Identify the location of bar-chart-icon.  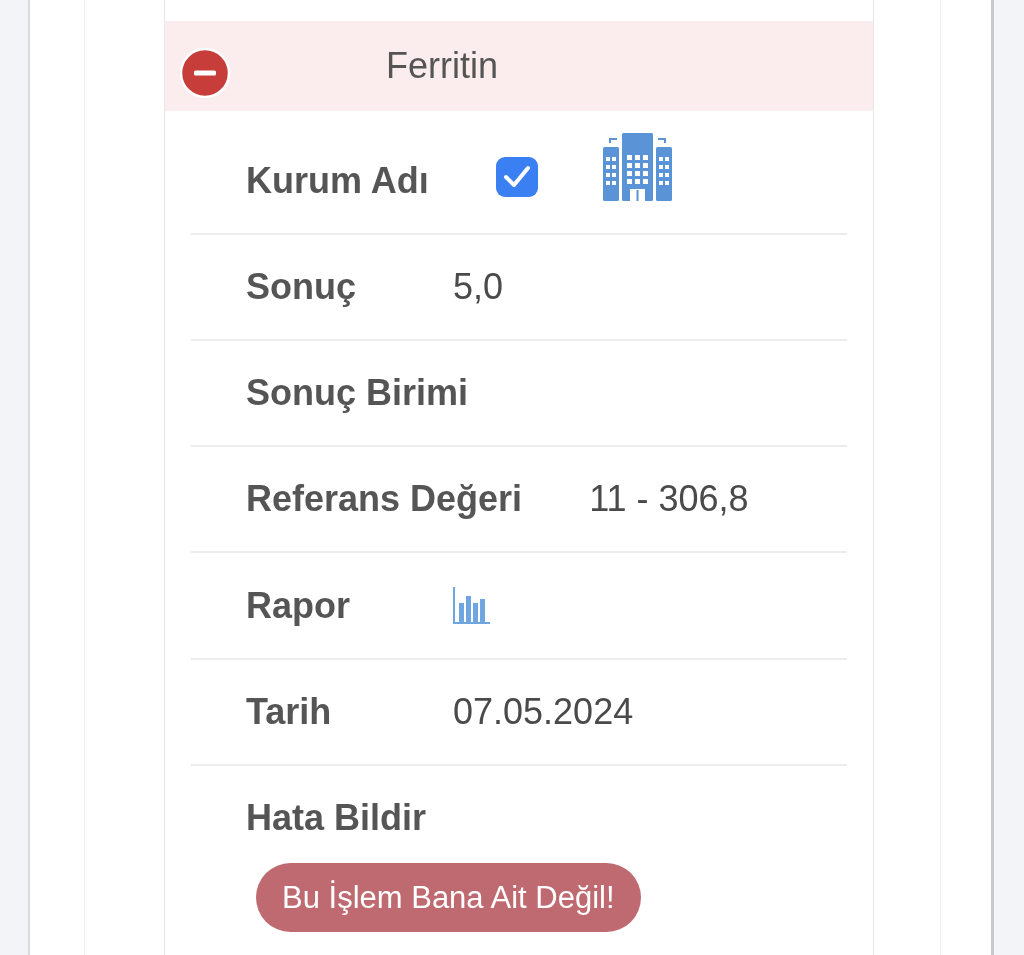
(471, 605).